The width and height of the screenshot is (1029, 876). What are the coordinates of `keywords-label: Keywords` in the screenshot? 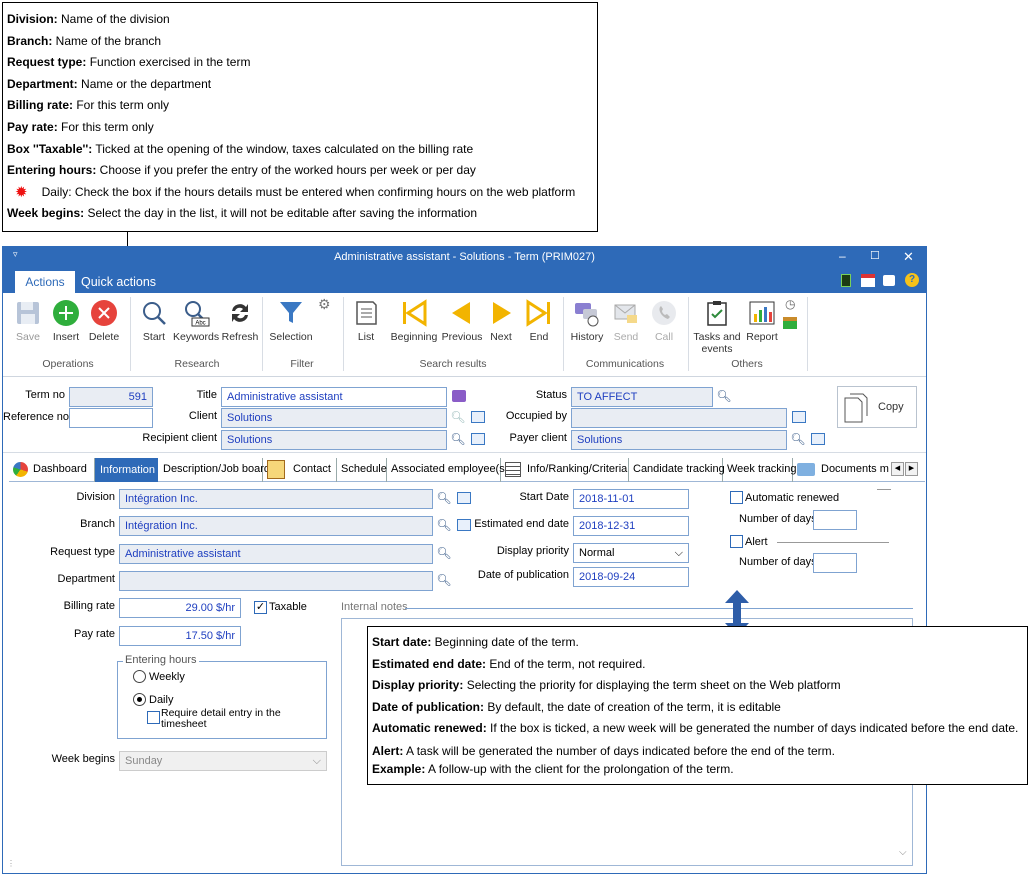 It's located at (196, 337).